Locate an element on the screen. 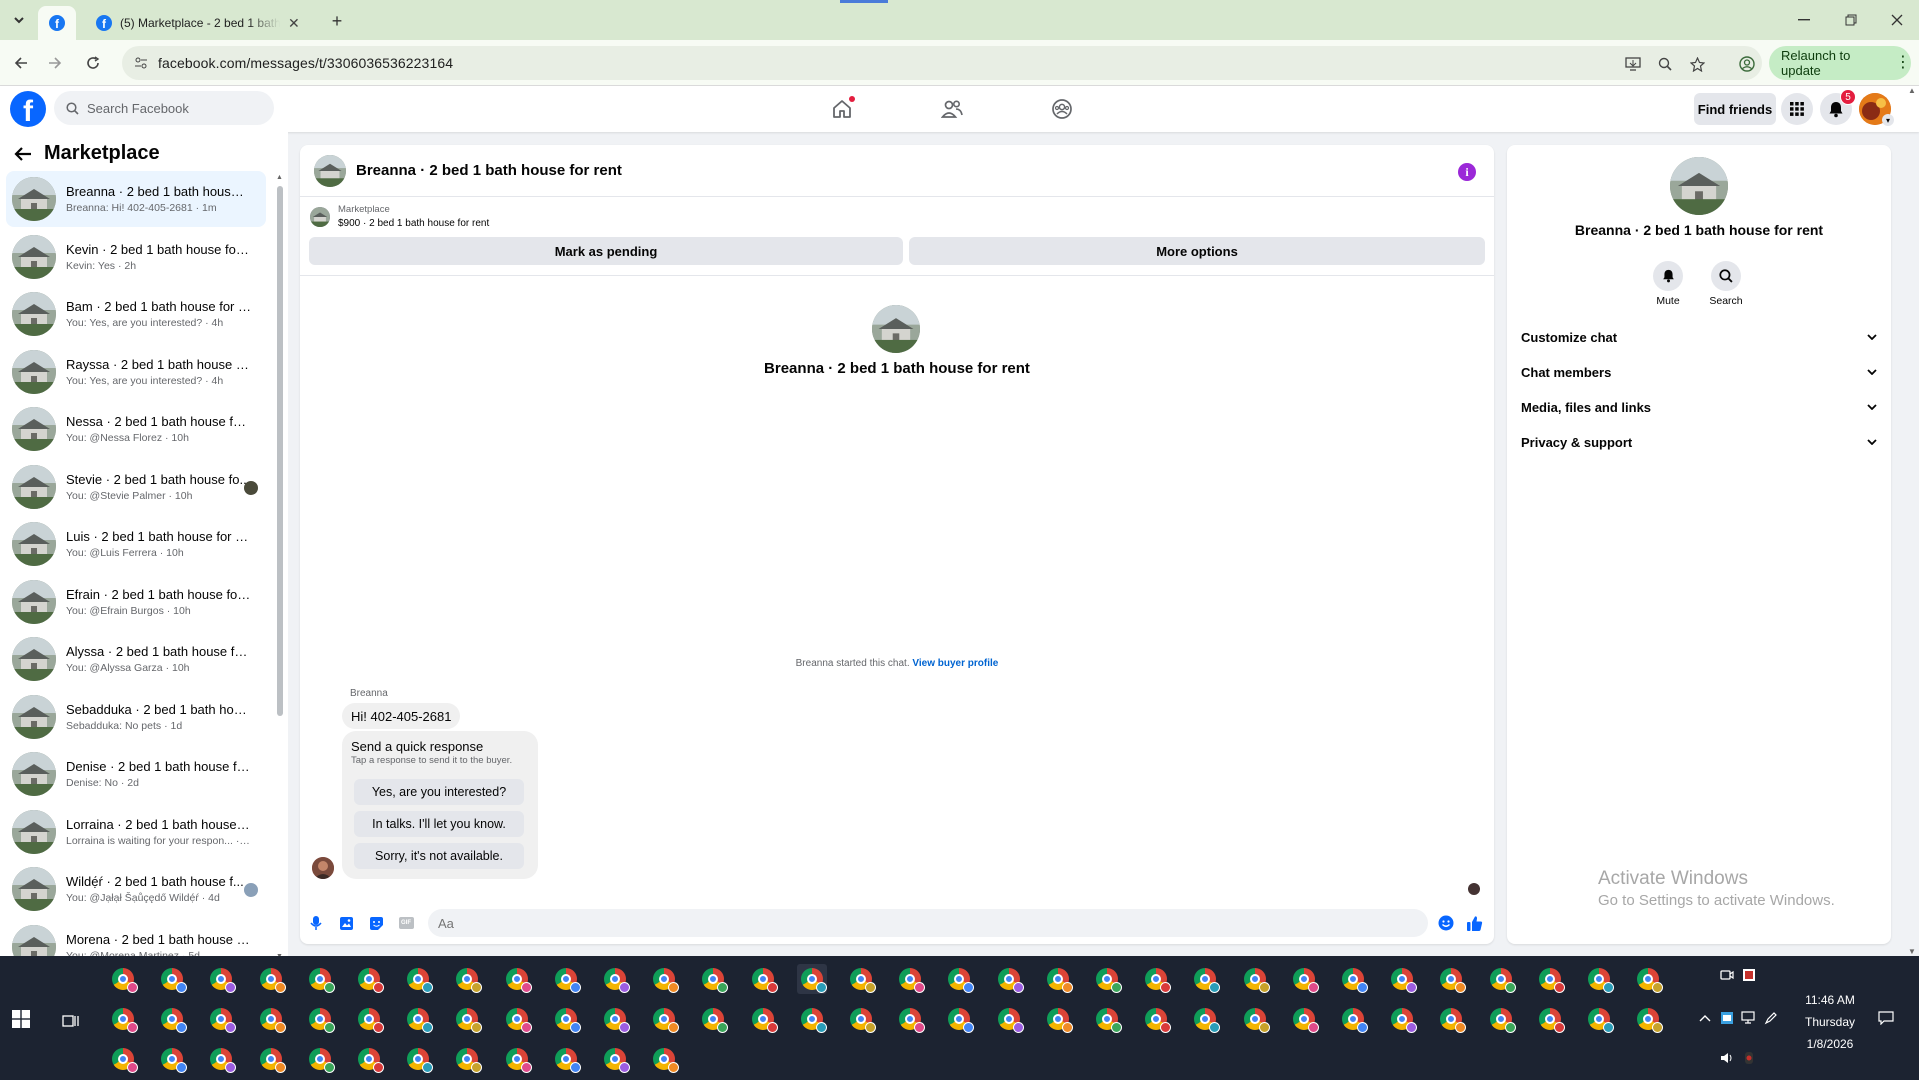 The image size is (1919, 1080). notification-center-icon is located at coordinates (1886, 1018).